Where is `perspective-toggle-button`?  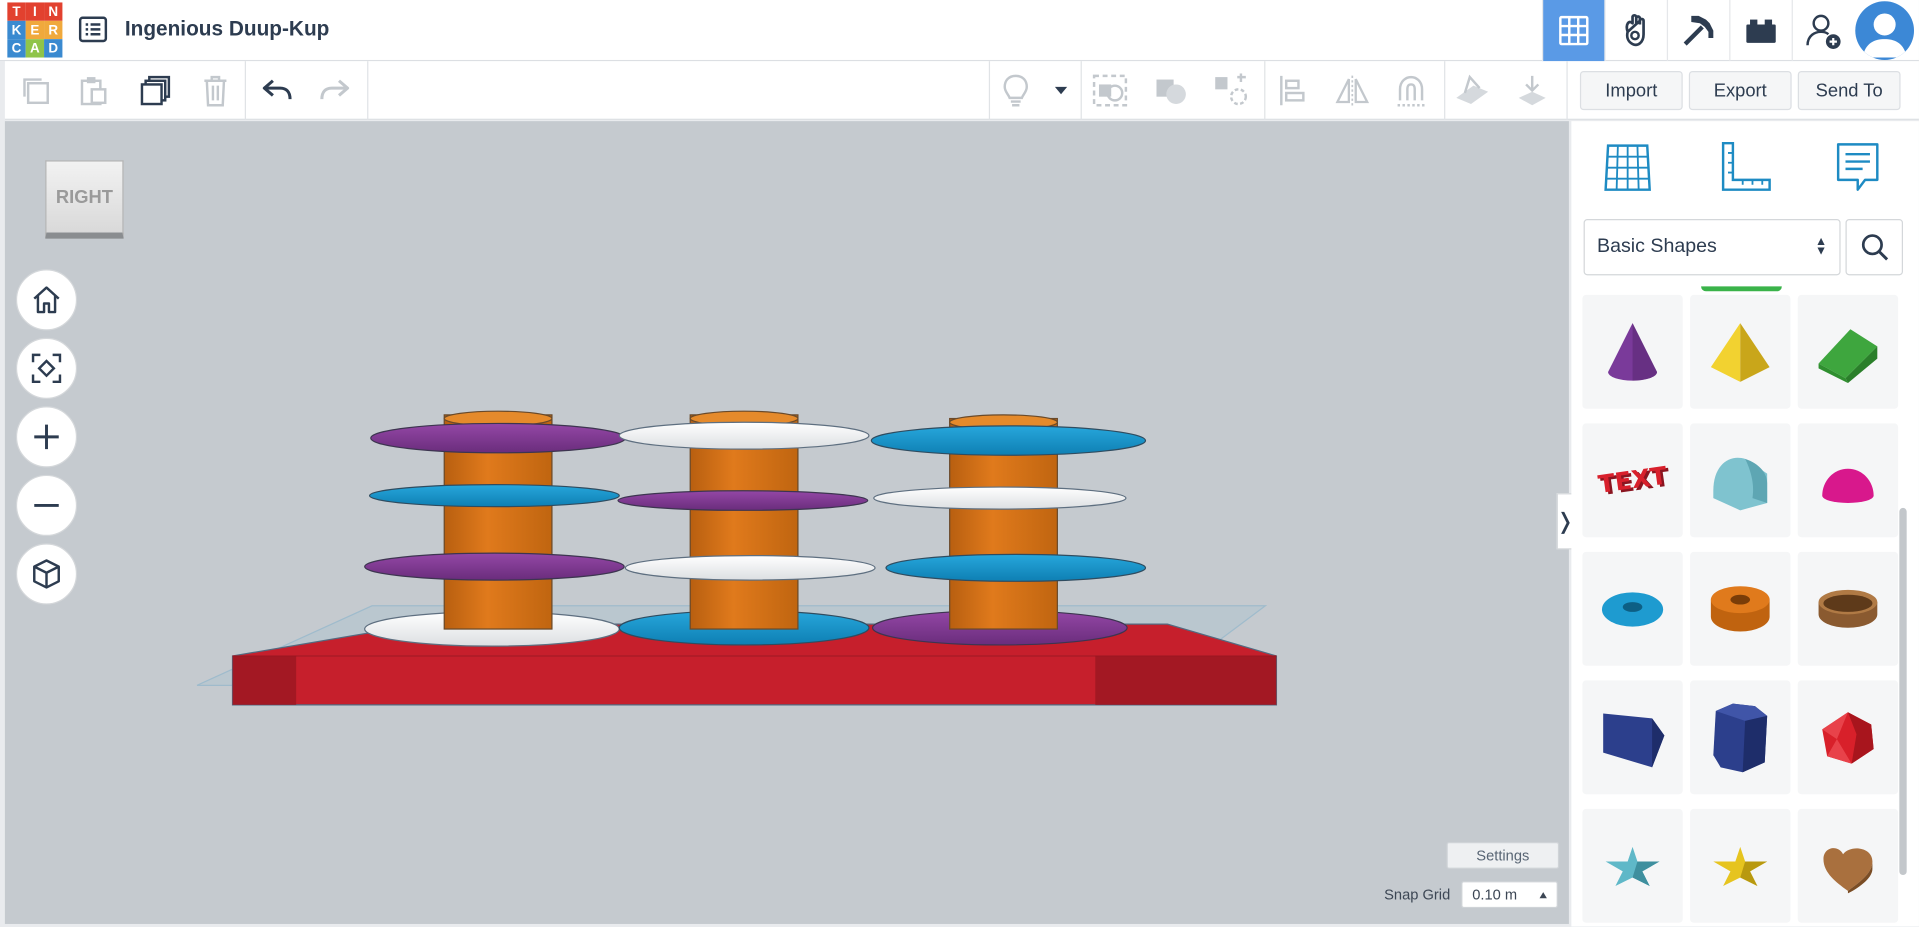
perspective-toggle-button is located at coordinates (46, 574).